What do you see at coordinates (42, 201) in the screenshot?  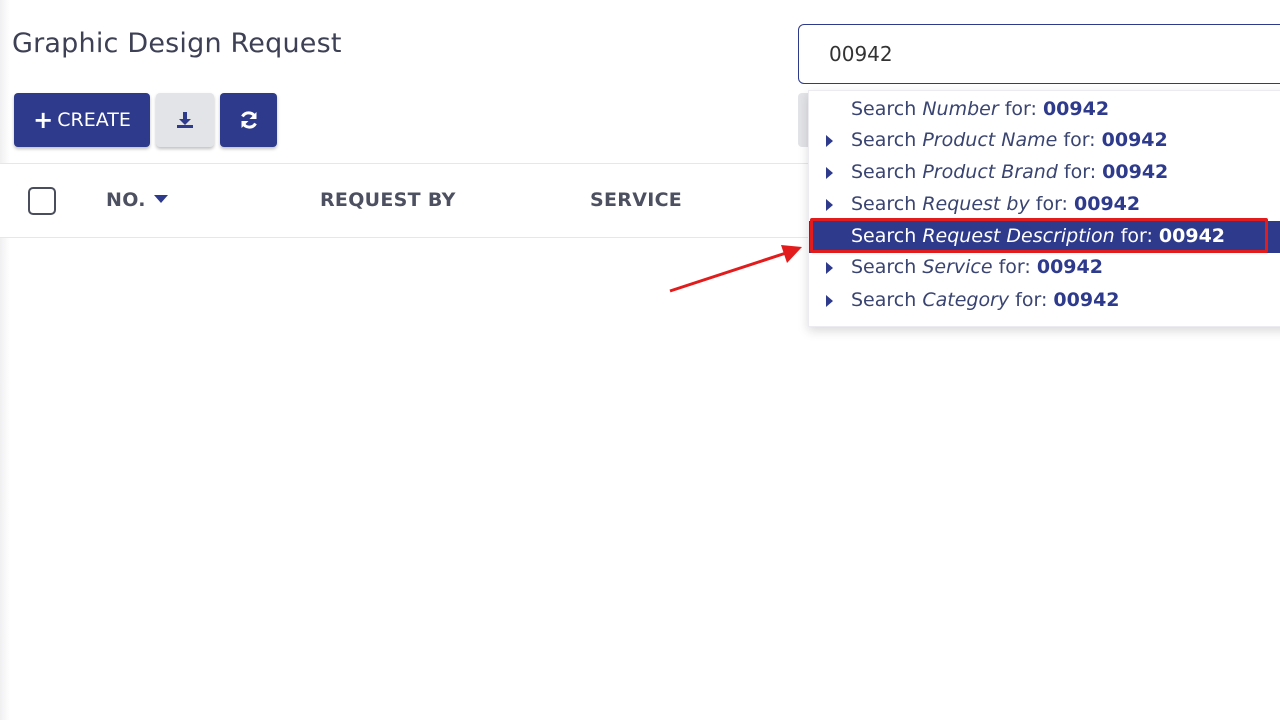 I see `select-all-checkbox` at bounding box center [42, 201].